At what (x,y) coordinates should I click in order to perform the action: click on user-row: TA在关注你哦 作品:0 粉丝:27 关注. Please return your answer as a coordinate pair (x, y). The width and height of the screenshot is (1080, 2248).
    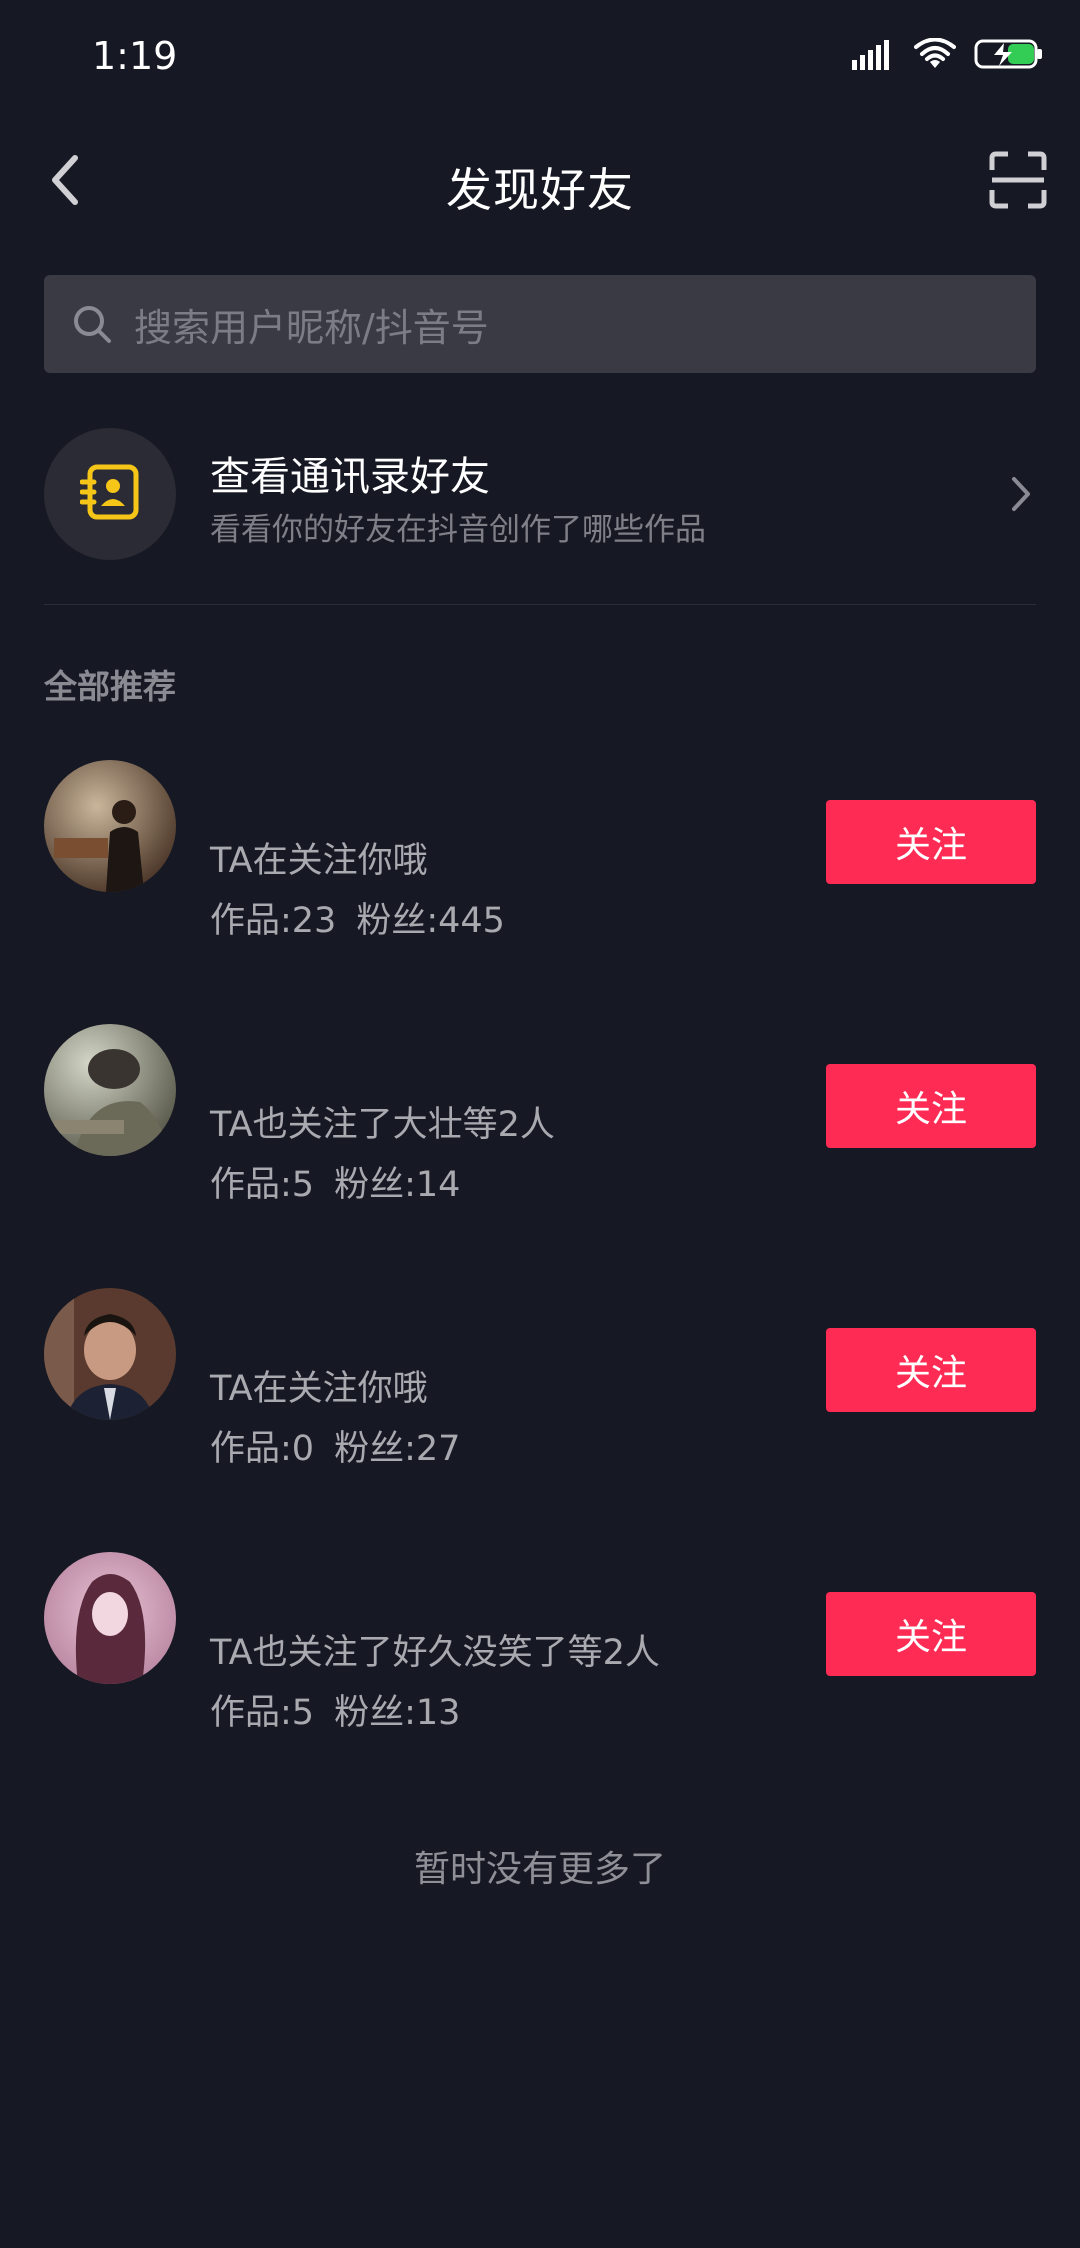
    Looking at the image, I should click on (540, 1379).